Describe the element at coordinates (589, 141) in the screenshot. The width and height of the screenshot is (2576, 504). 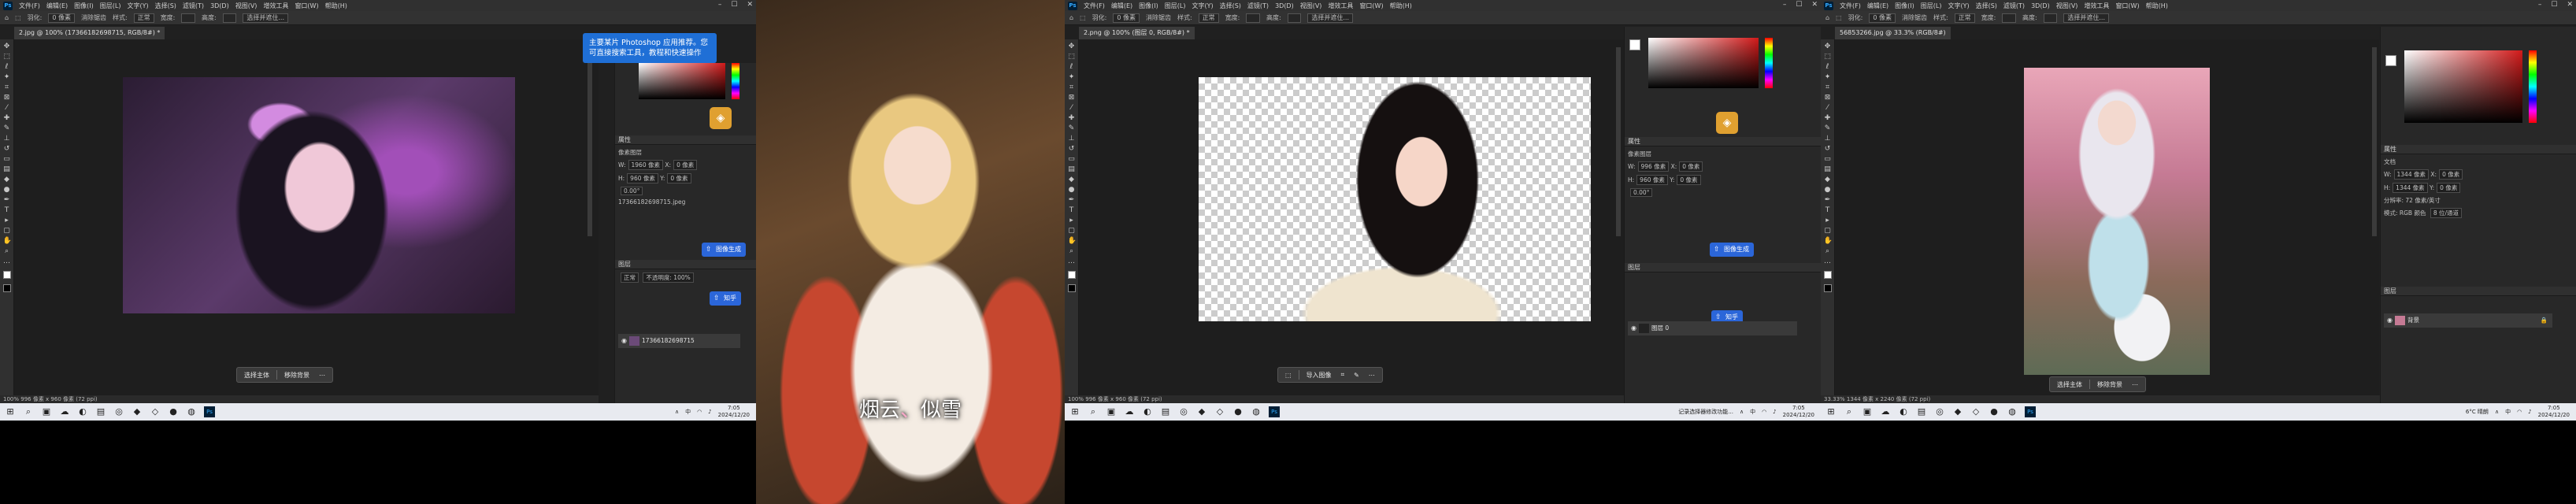
I see `vertical-scrollbar` at that location.